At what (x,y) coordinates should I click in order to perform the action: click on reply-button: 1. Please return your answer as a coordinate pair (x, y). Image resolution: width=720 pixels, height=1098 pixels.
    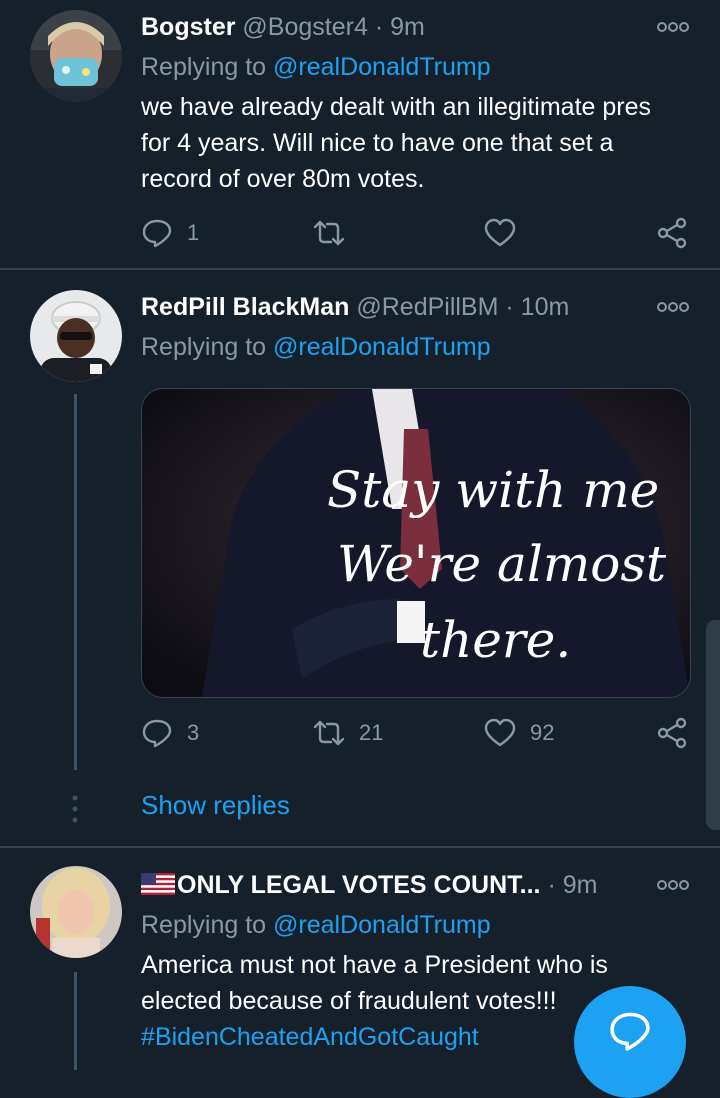
    Looking at the image, I should click on (170, 233).